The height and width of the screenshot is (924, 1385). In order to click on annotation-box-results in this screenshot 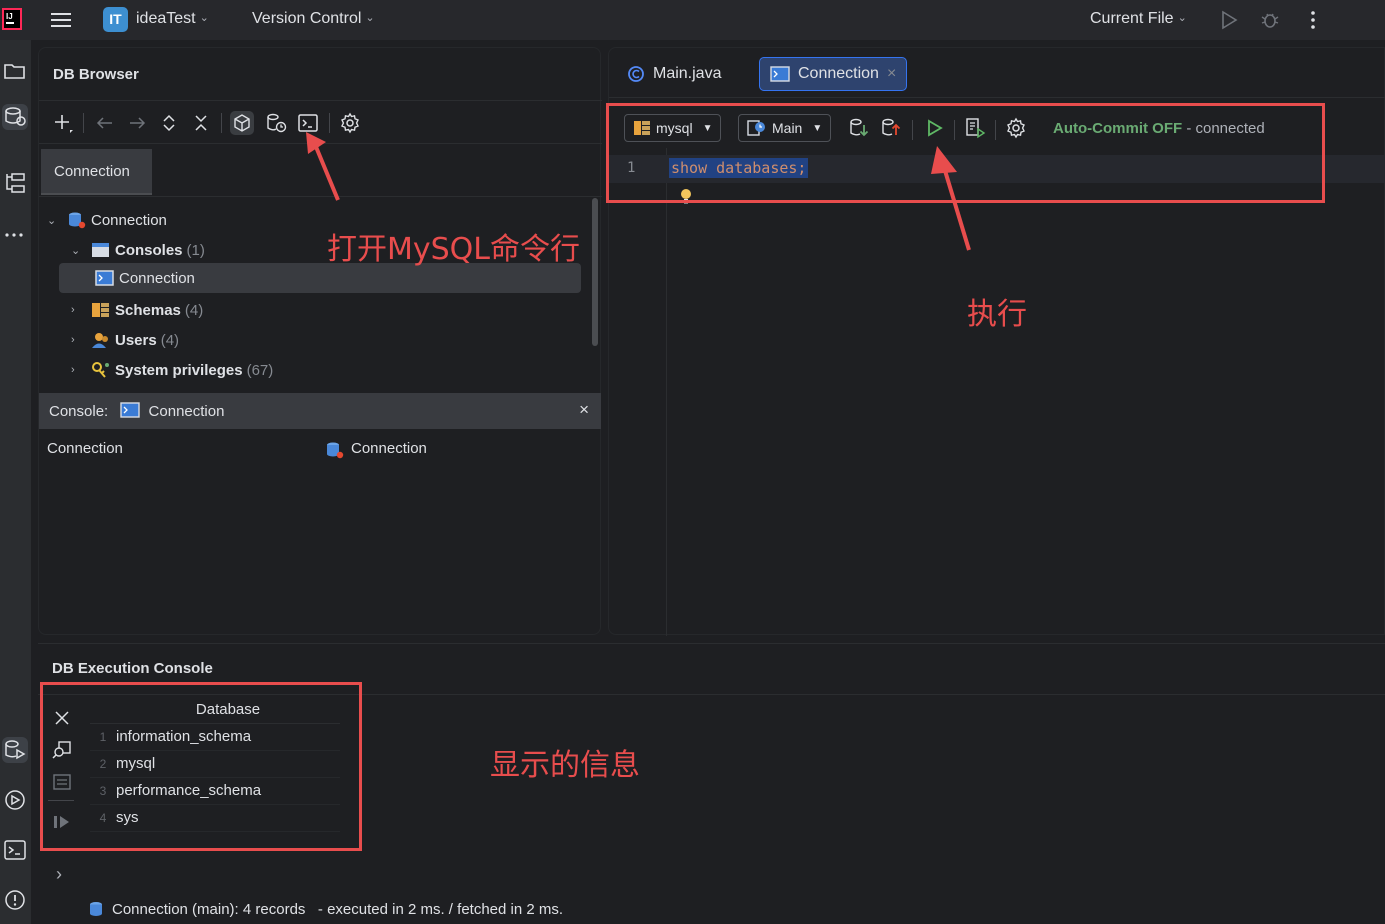, I will do `click(201, 766)`.